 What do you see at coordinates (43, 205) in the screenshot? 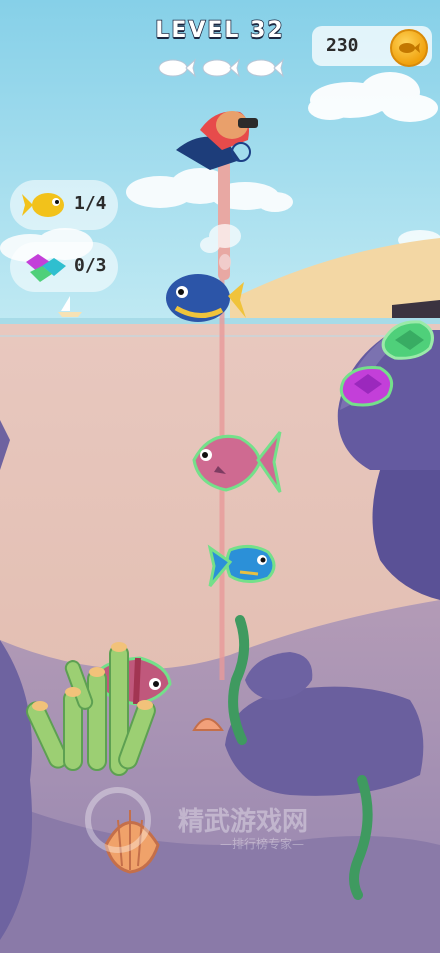
I see `yellow-fish-icon` at bounding box center [43, 205].